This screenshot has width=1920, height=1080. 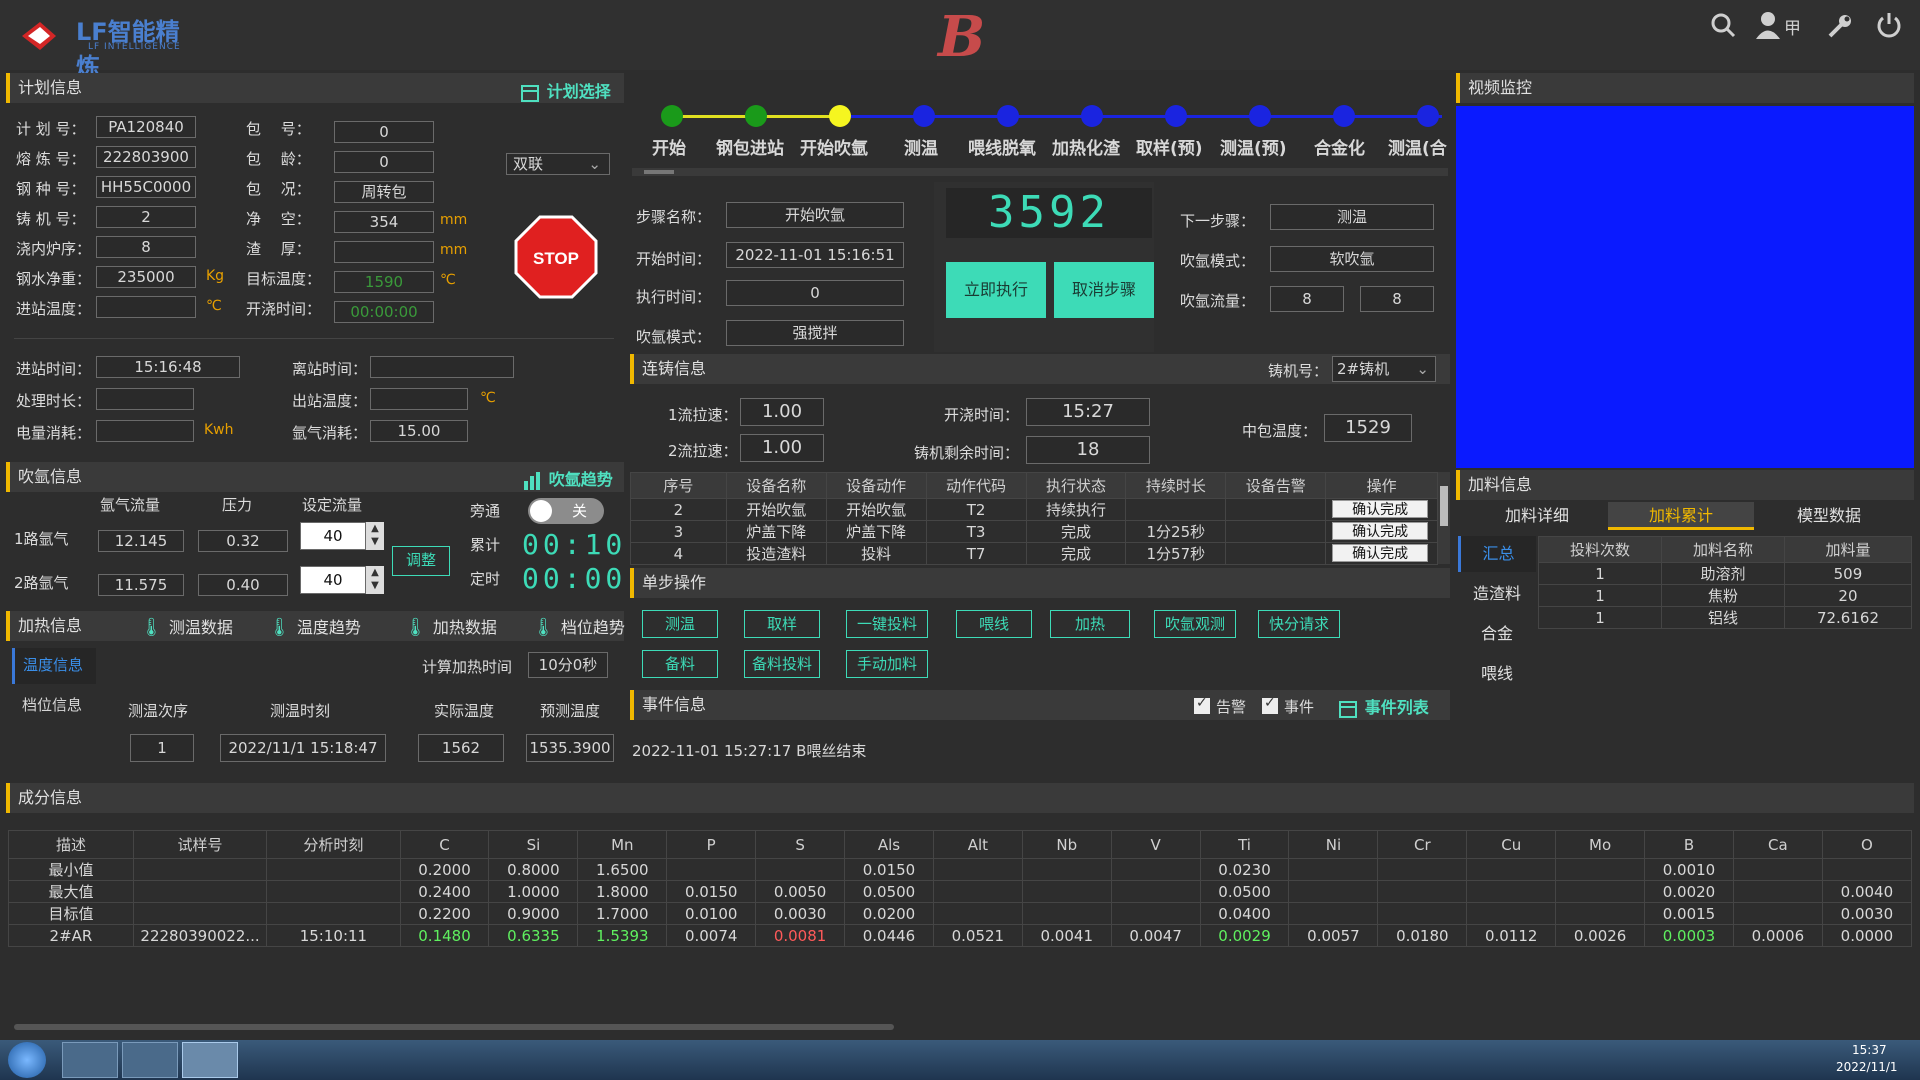 I want to click on next-step-field: 测温, so click(x=1352, y=217).